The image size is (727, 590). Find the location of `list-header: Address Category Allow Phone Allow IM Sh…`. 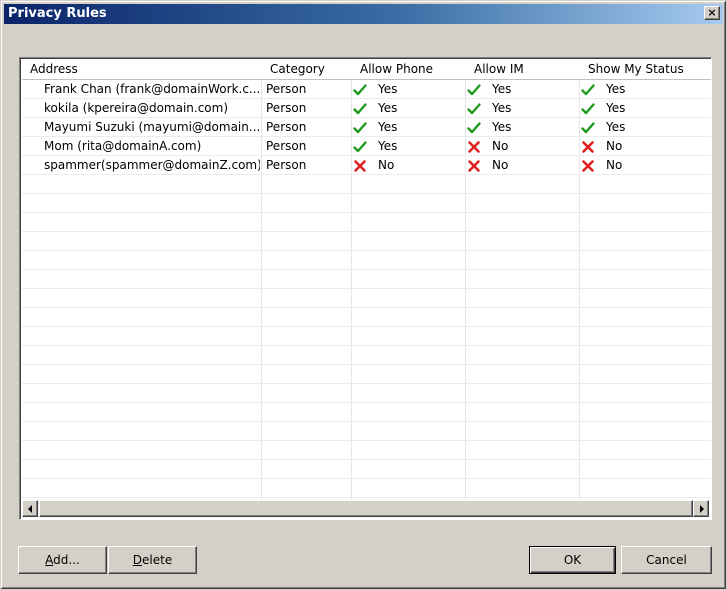

list-header: Address Category Allow Phone Allow IM Sh… is located at coordinates (366, 70).